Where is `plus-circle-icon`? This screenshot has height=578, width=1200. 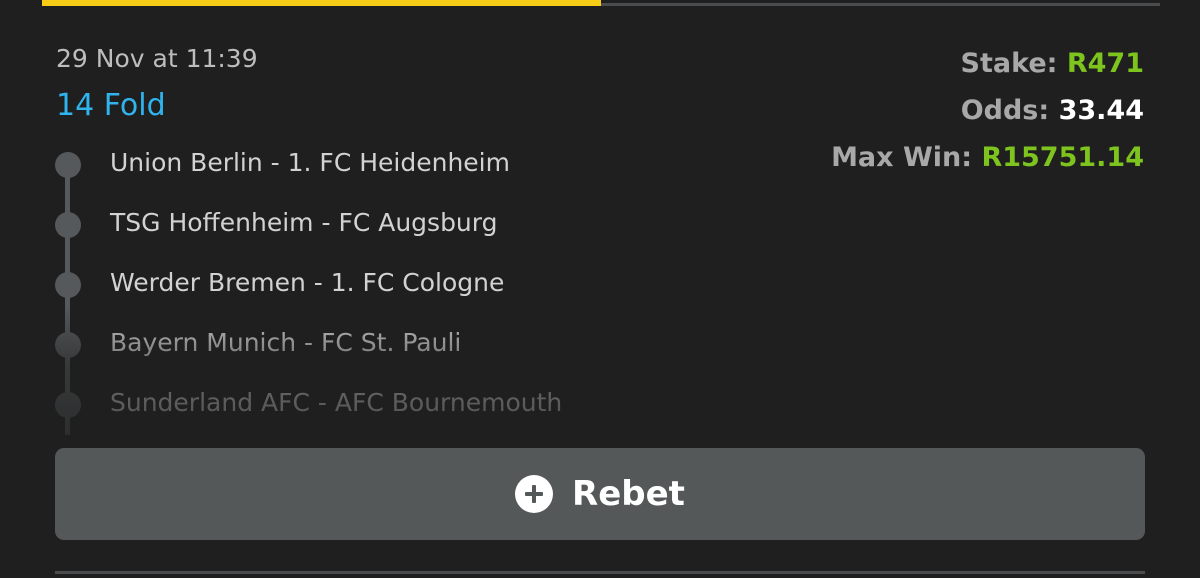 plus-circle-icon is located at coordinates (534, 494).